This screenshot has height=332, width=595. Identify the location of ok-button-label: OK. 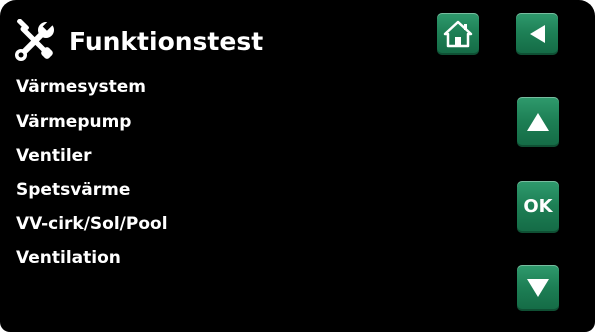
(538, 206).